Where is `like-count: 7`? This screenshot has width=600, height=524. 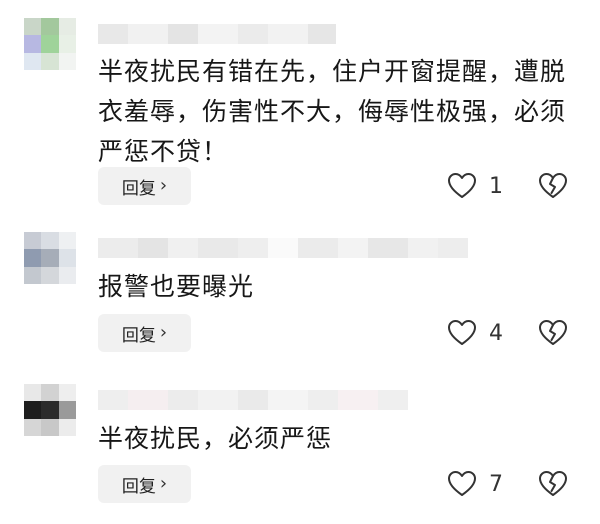
like-count: 7 is located at coordinates (496, 484).